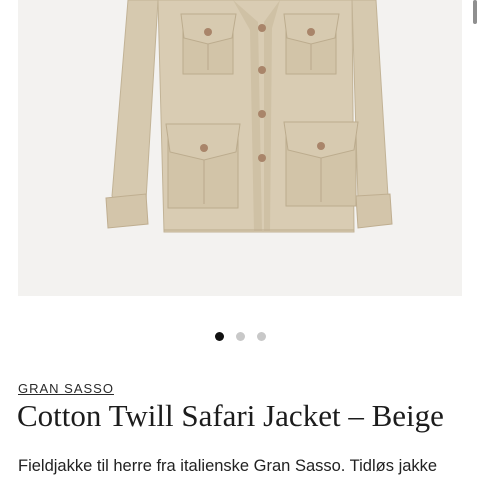 The image size is (480, 480). I want to click on carousel-indicator, so click(240, 337).